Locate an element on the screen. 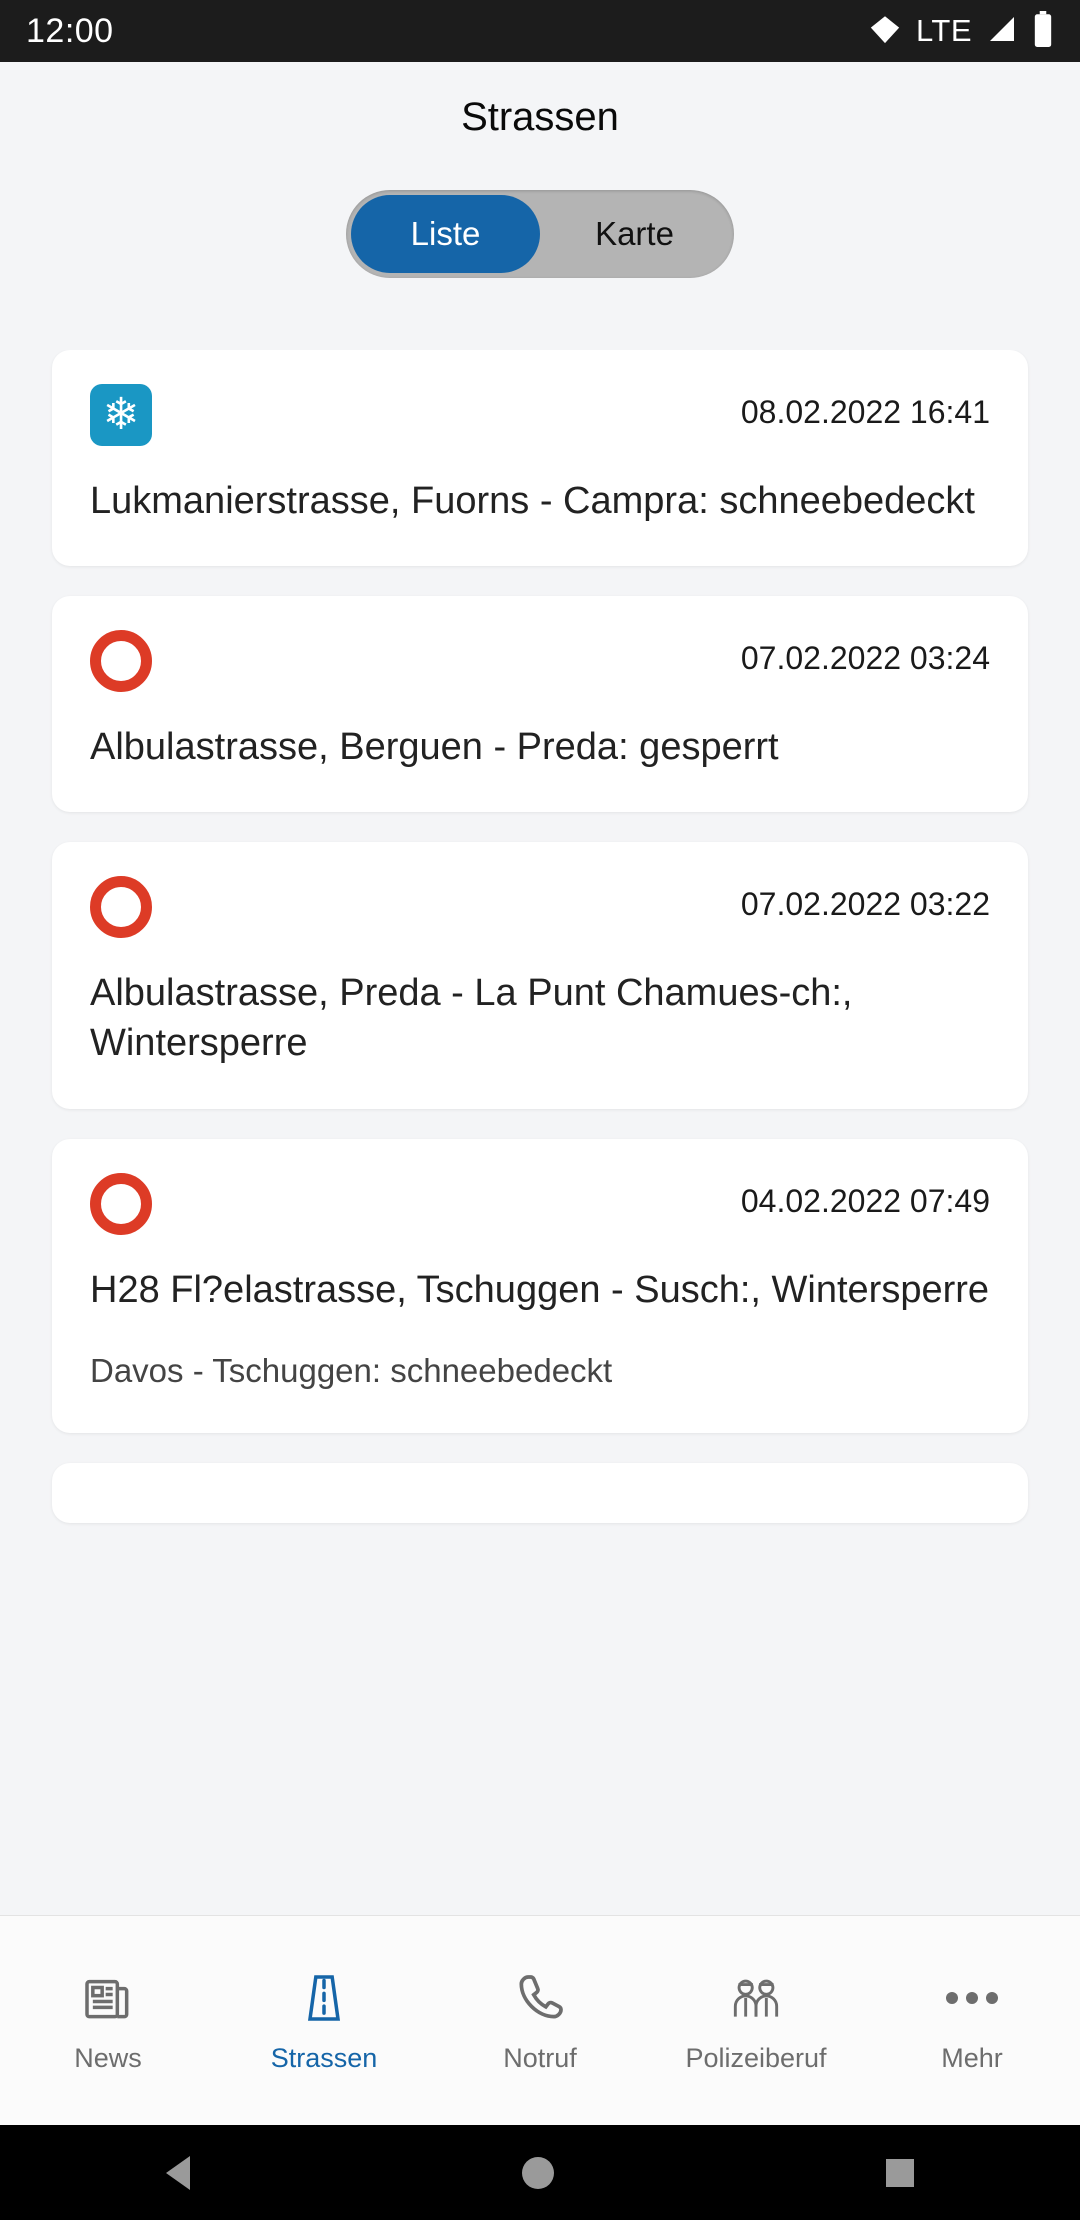 The image size is (1080, 2220). newspaper-icon is located at coordinates (108, 1998).